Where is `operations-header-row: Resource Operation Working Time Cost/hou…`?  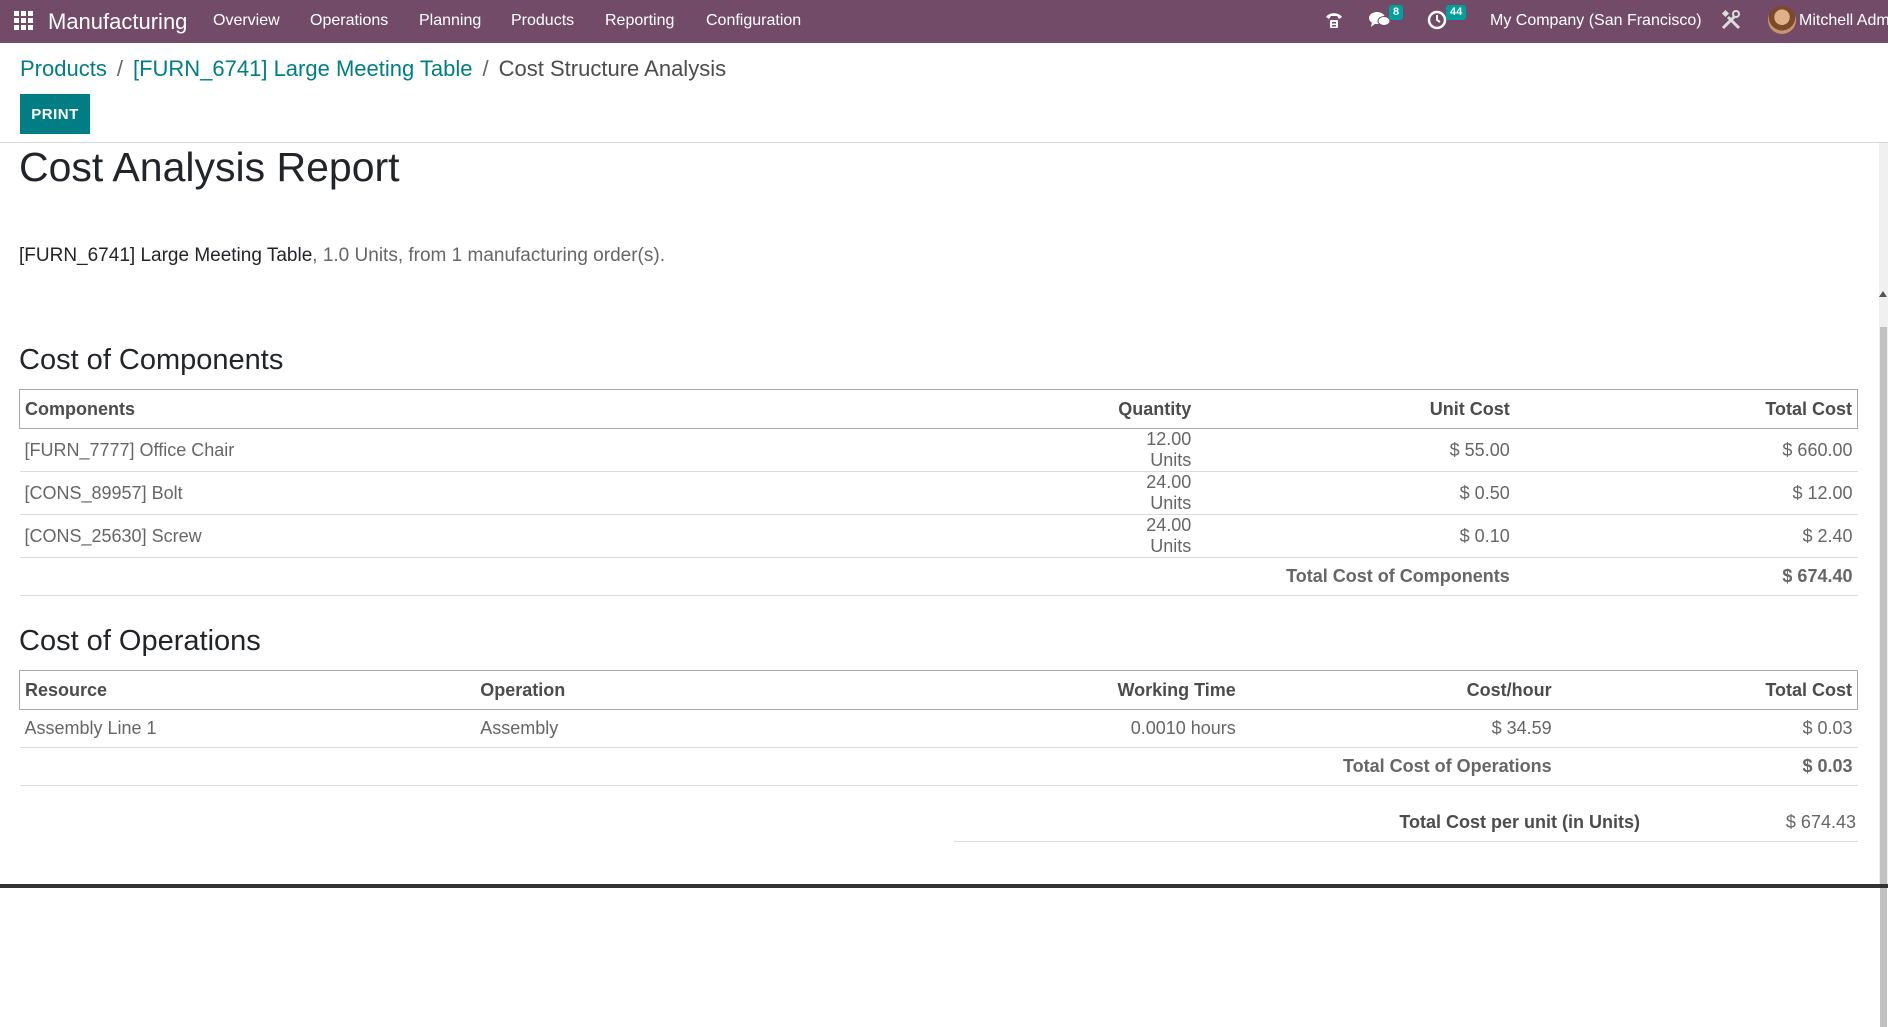 operations-header-row: Resource Operation Working Time Cost/hou… is located at coordinates (938, 690).